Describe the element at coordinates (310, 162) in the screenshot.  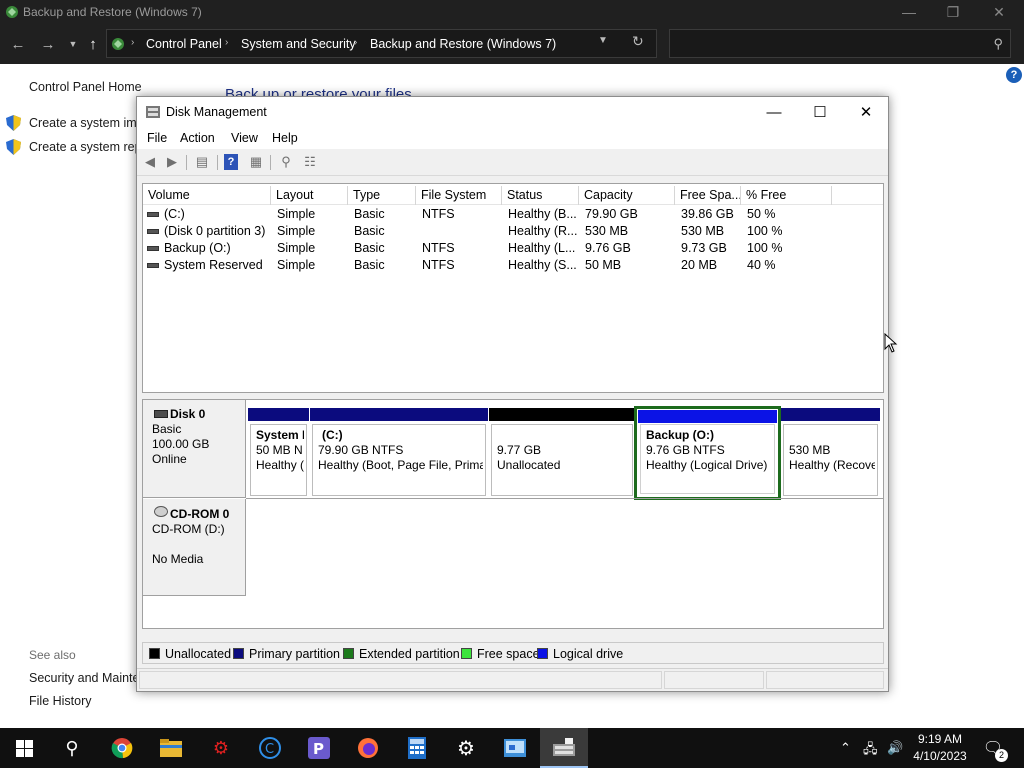
I see `settings-icon: ☷` at that location.